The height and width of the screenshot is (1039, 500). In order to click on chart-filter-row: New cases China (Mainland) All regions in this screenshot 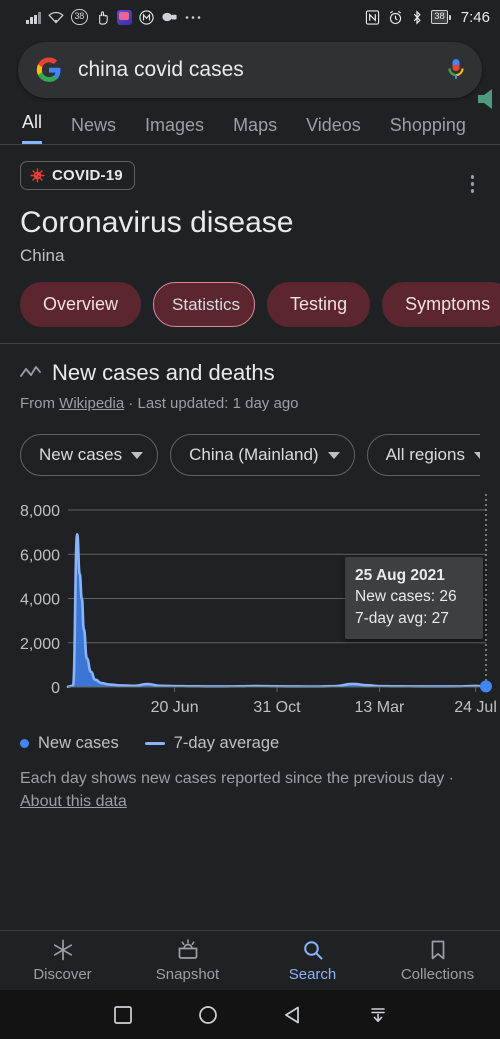, I will do `click(250, 455)`.